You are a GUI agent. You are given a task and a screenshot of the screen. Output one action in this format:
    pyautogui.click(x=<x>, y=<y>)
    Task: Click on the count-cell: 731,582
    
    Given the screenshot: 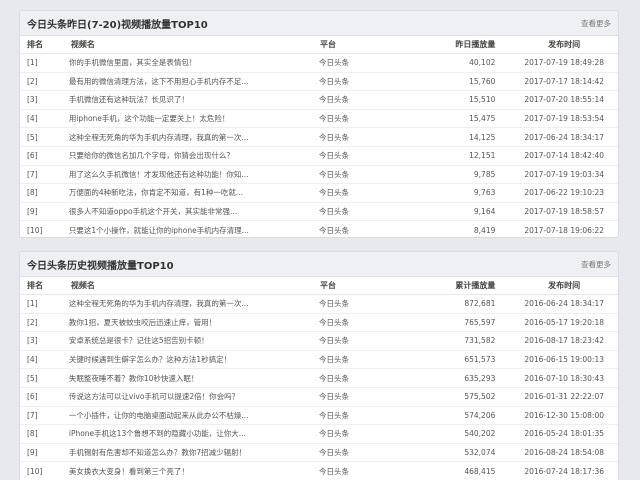 What is the action you would take?
    pyautogui.click(x=480, y=341)
    